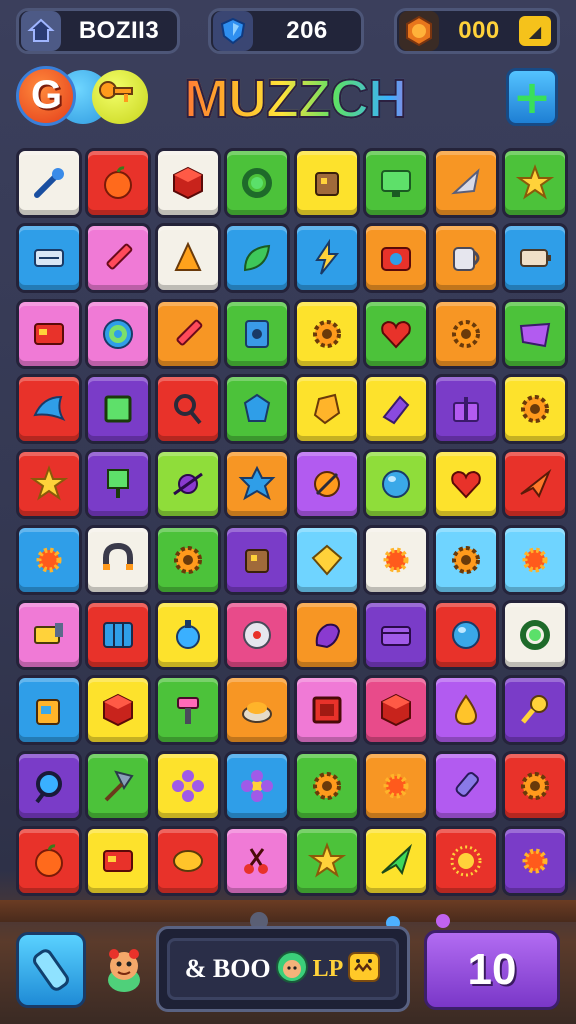  What do you see at coordinates (535, 31) in the screenshot?
I see `coins-add-badge: ◢` at bounding box center [535, 31].